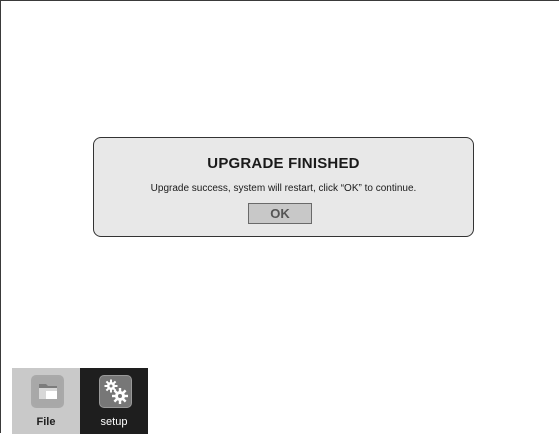 The height and width of the screenshot is (434, 559). I want to click on taskbar-item-file: File, so click(46, 401).